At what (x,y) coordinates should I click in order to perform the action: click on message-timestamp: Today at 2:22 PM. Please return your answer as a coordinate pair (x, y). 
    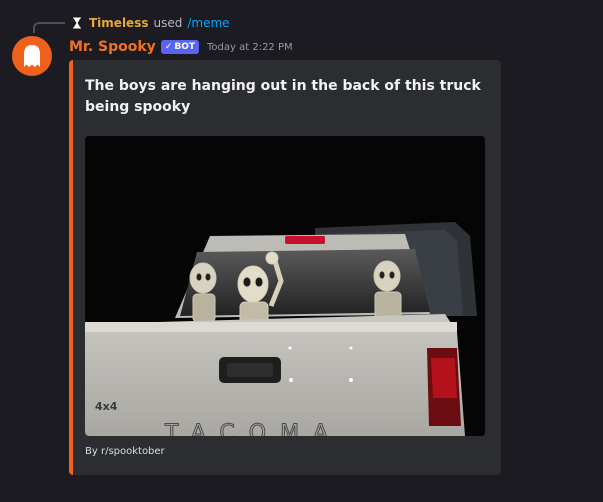
    Looking at the image, I should click on (250, 47).